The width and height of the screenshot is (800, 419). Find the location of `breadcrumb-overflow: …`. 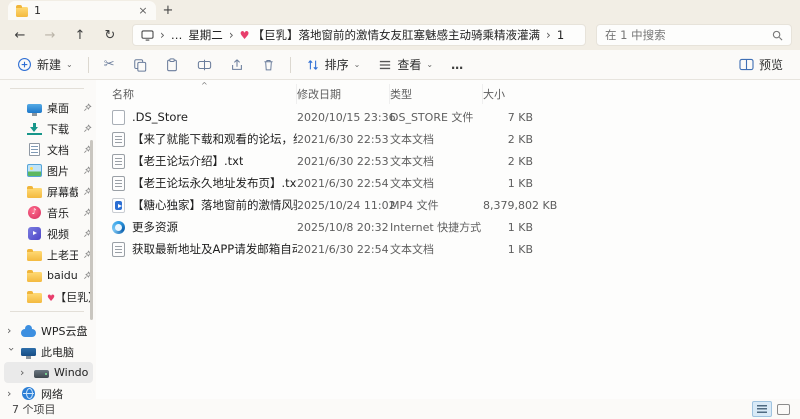

breadcrumb-overflow: … is located at coordinates (177, 35).